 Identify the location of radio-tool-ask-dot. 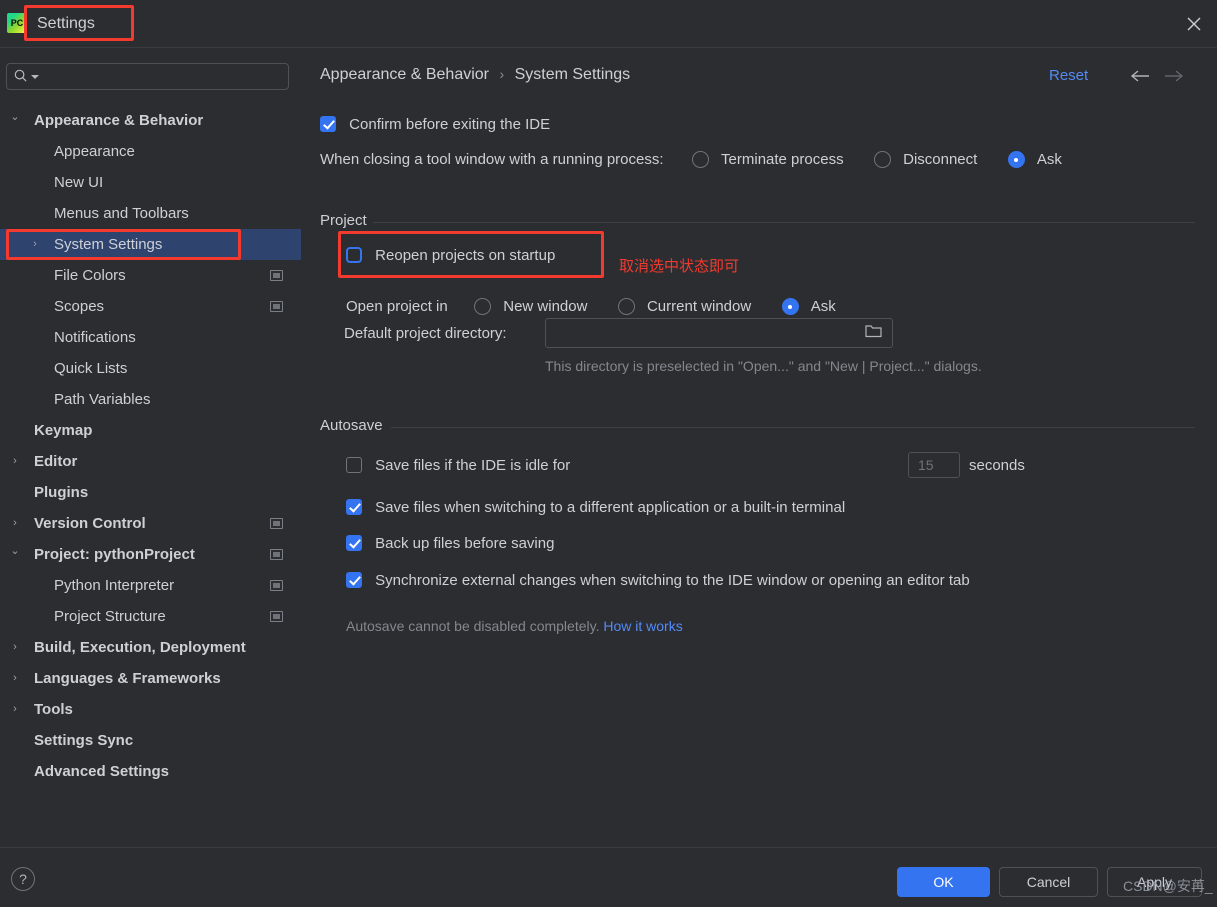
(1016, 159).